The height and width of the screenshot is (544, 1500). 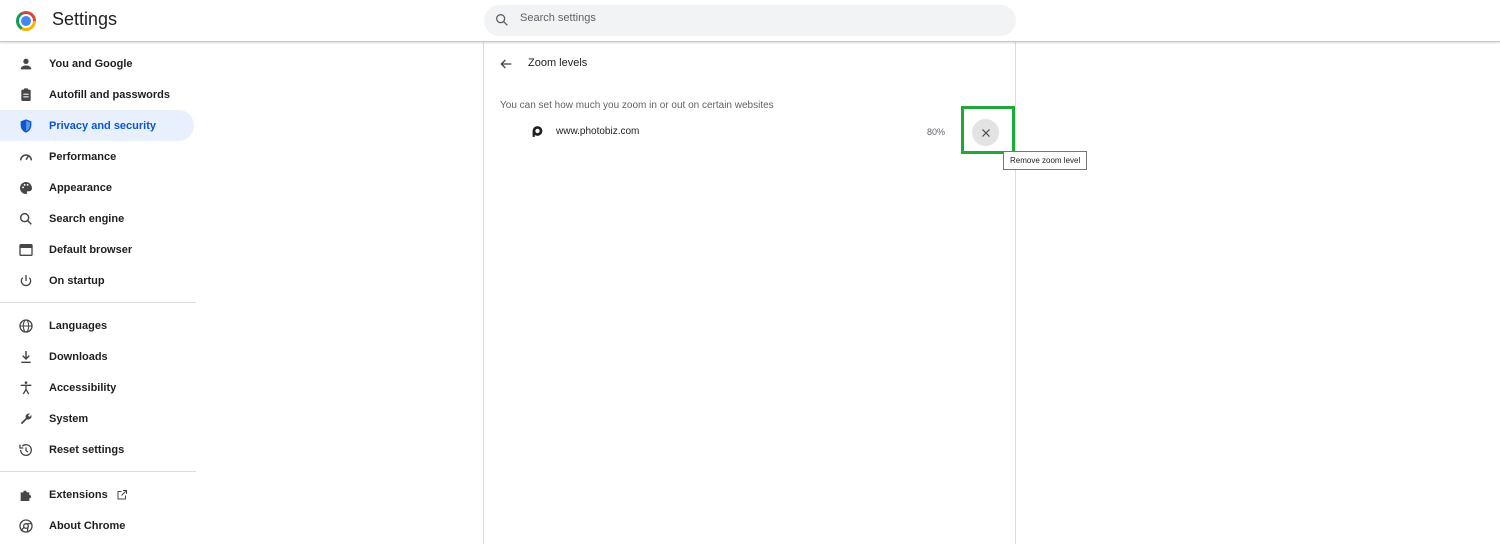 I want to click on power-icon, so click(x=26, y=281).